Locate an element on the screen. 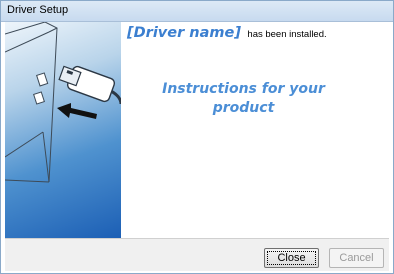  focus-rectangle is located at coordinates (291, 258).